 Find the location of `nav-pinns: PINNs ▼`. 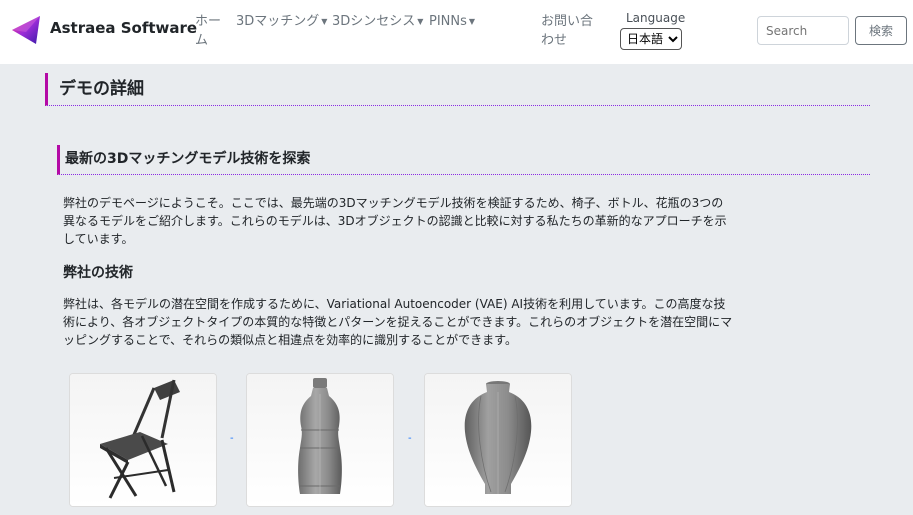

nav-pinns: PINNs ▼ is located at coordinates (452, 21).